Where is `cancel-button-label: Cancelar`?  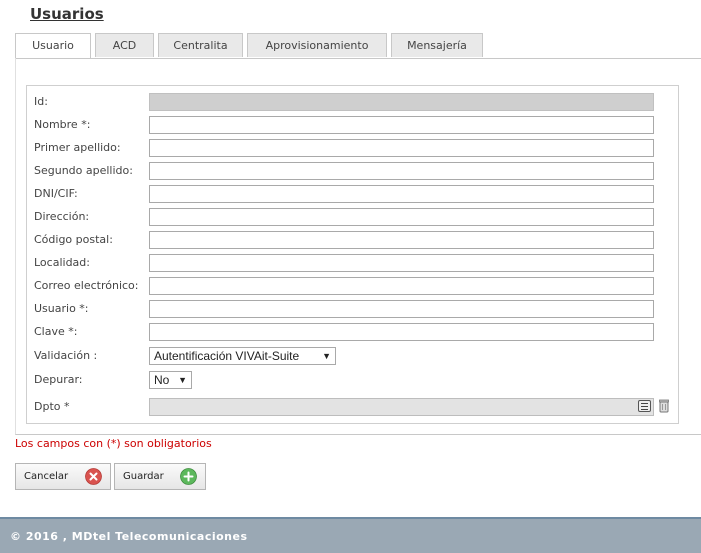
cancel-button-label: Cancelar is located at coordinates (46, 476).